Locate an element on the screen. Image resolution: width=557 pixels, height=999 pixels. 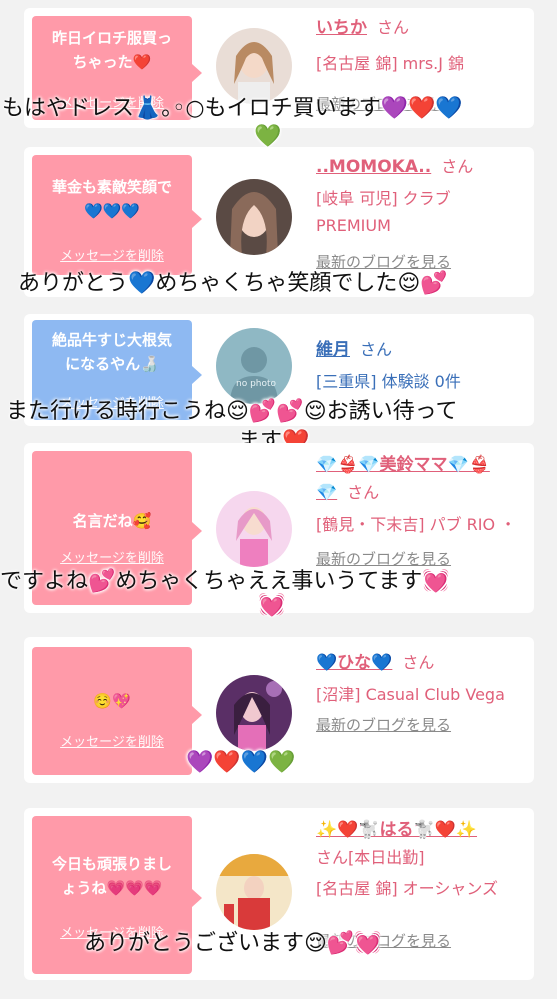
user-name-link: ✨❤️🐩はる🐩❤️✨ is located at coordinates (396, 830).